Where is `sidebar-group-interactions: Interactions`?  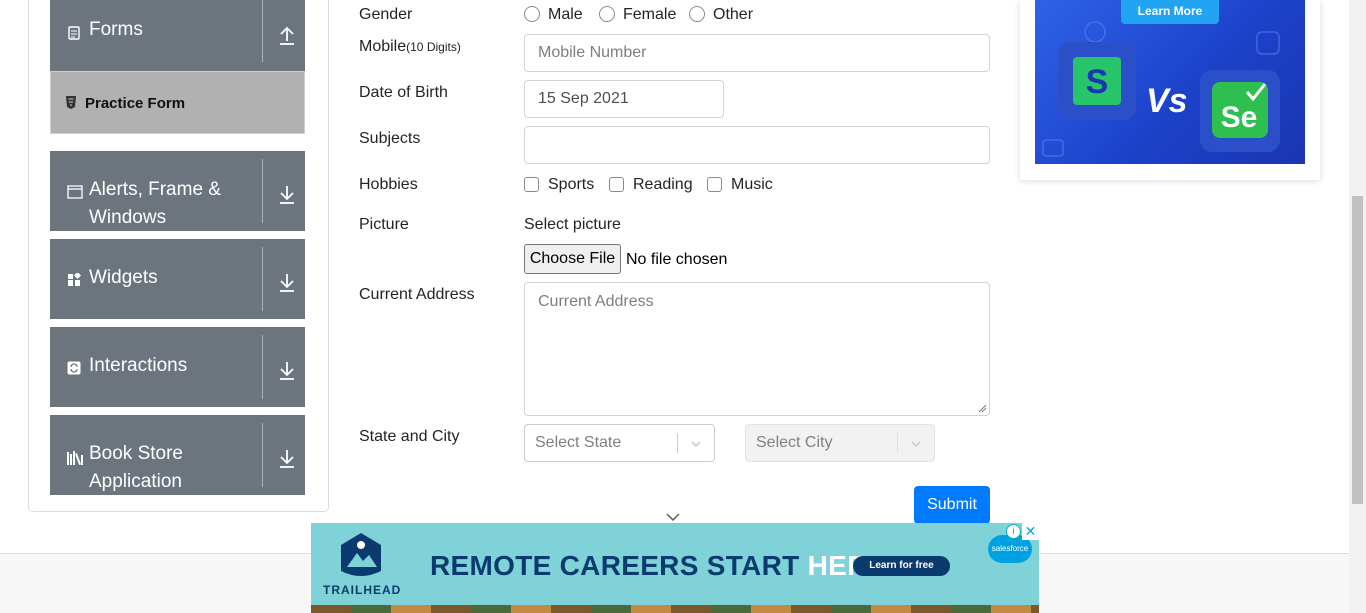 sidebar-group-interactions: Interactions is located at coordinates (177, 367).